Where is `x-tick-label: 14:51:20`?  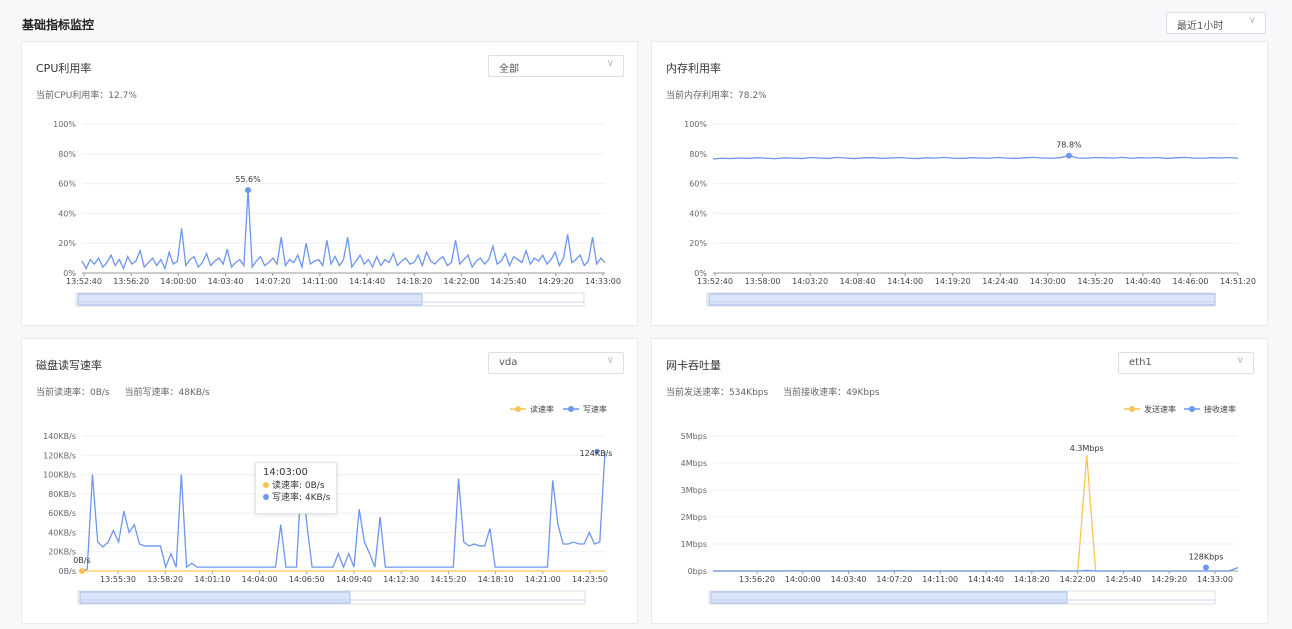
x-tick-label: 14:51:20 is located at coordinates (1238, 281).